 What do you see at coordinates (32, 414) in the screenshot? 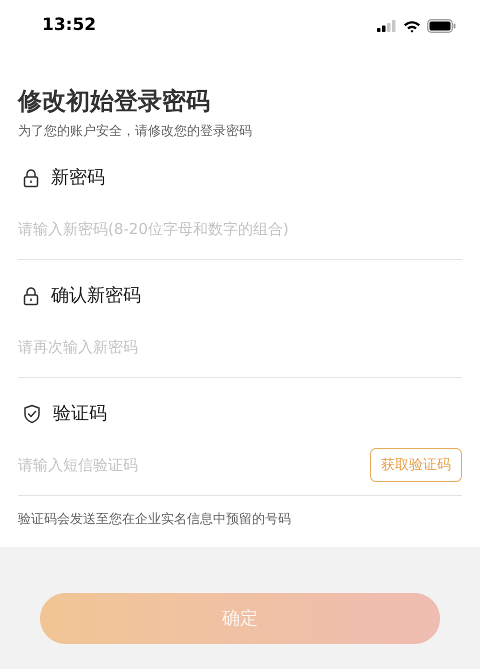
I see `shield-check-icon` at bounding box center [32, 414].